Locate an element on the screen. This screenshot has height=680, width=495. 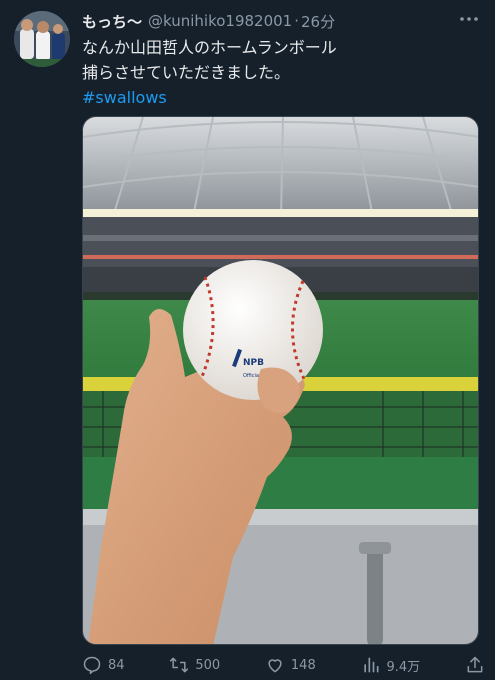
views-count: 9.4万 is located at coordinates (403, 667).